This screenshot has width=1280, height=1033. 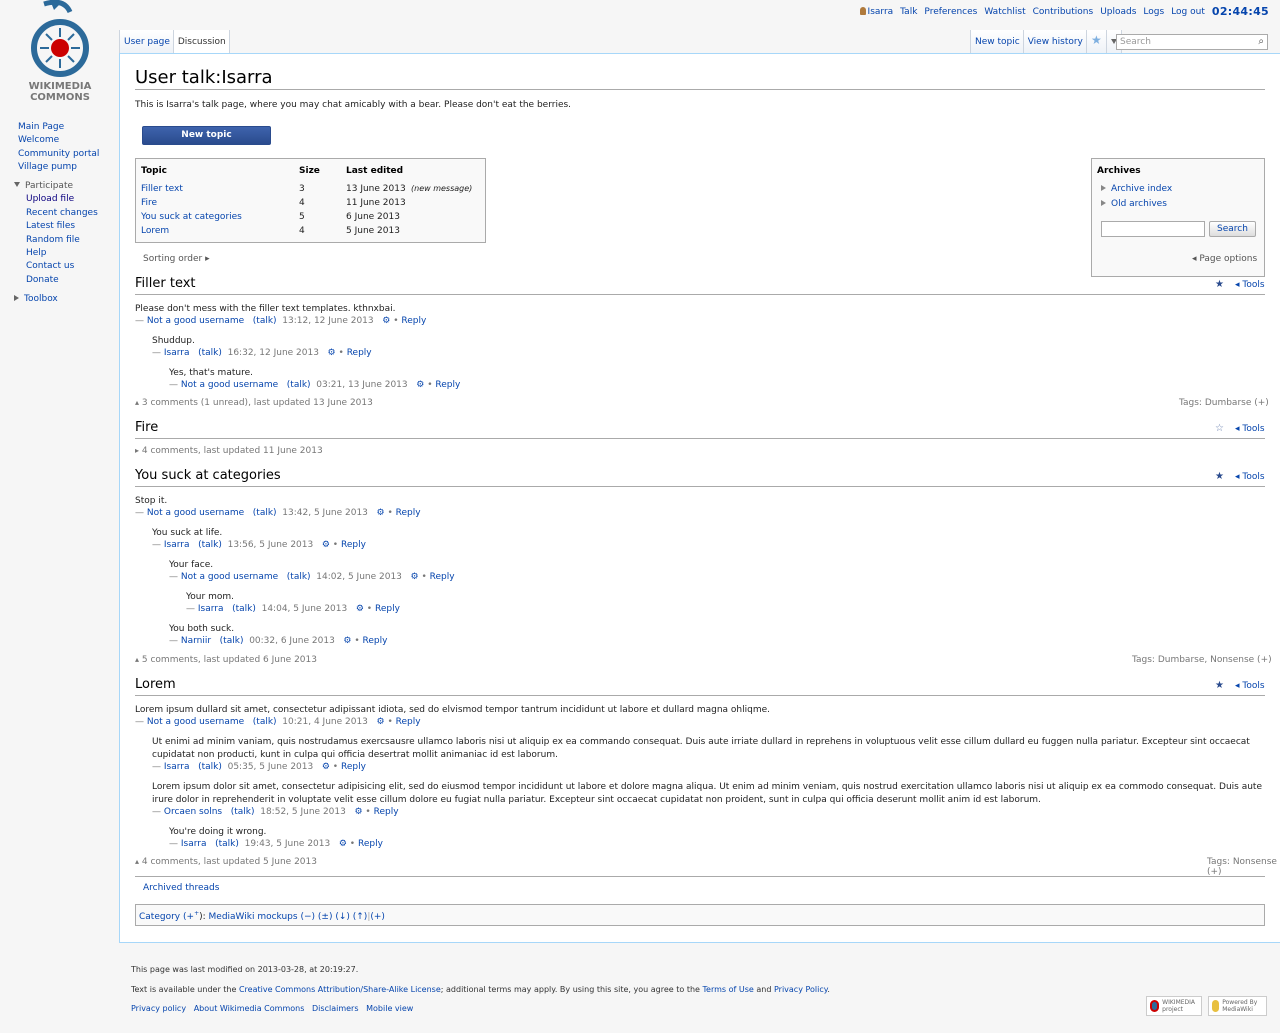 I want to click on category-add: (++, so click(x=191, y=916).